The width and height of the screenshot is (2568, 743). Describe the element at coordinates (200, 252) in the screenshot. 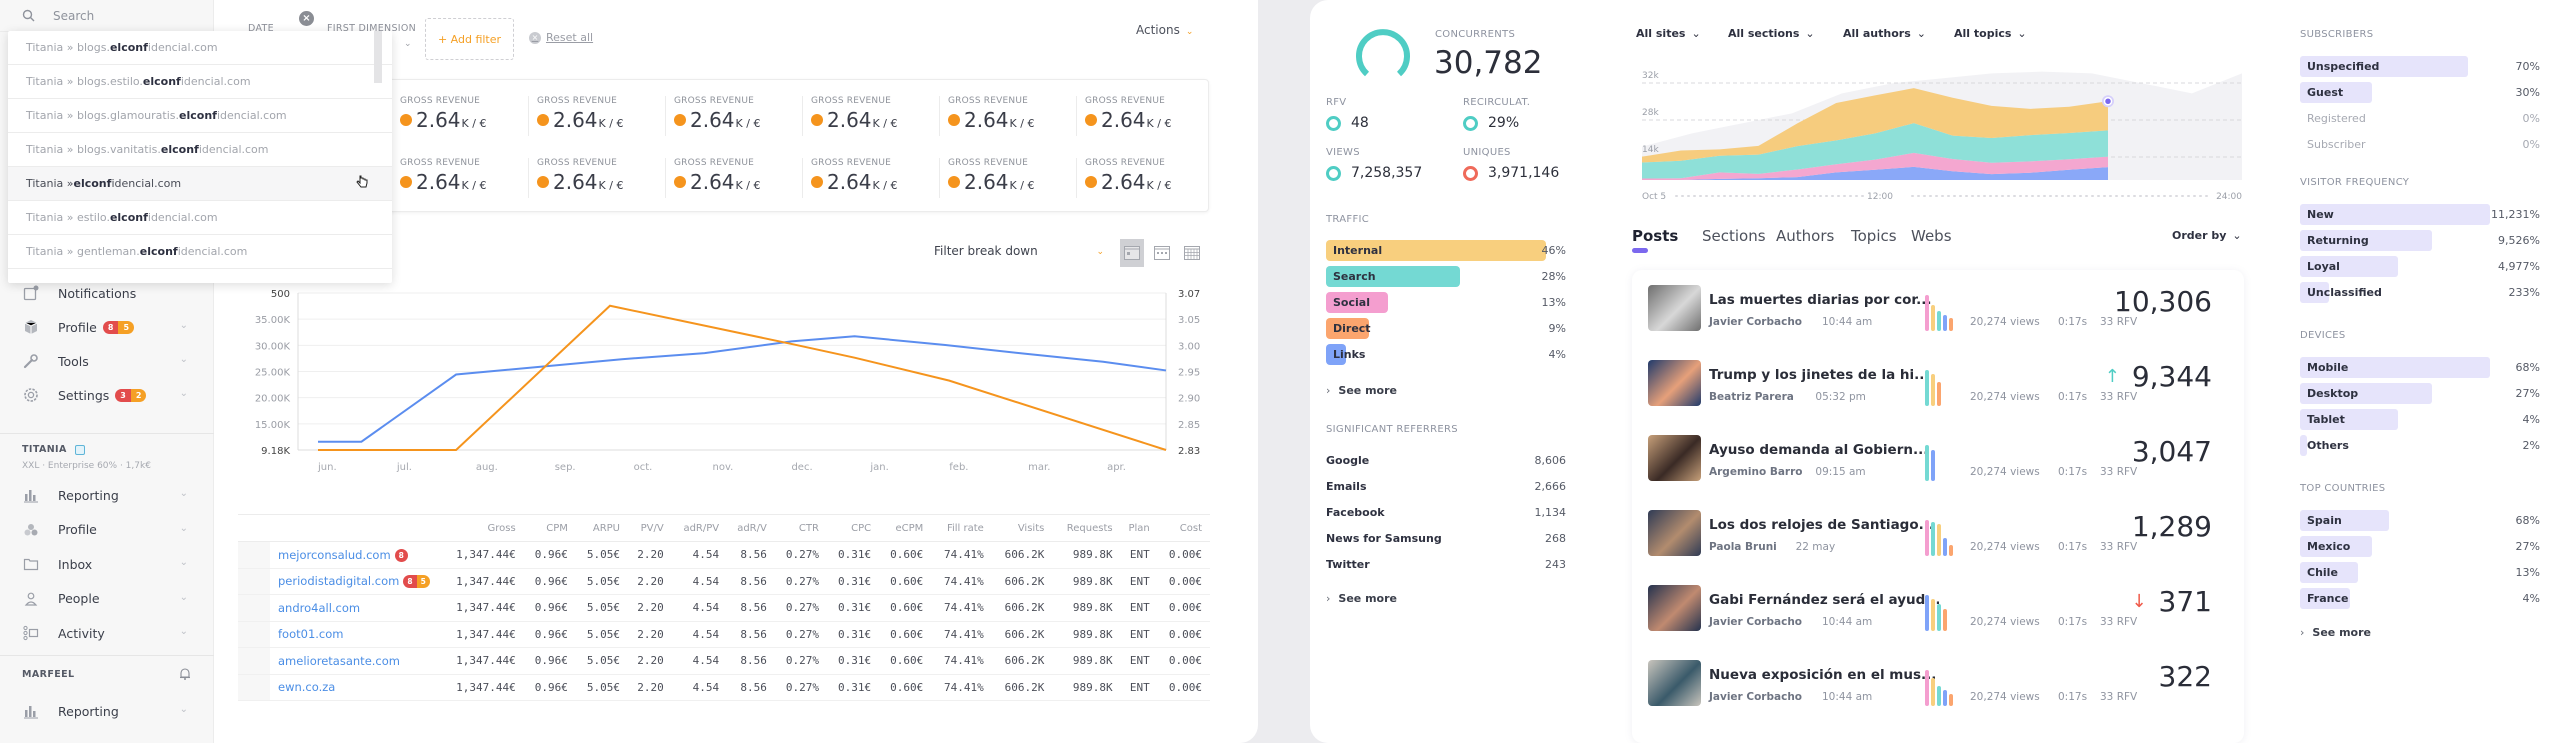

I see `dropdown-option: Titania » gentleman. elconf idencial.com` at that location.